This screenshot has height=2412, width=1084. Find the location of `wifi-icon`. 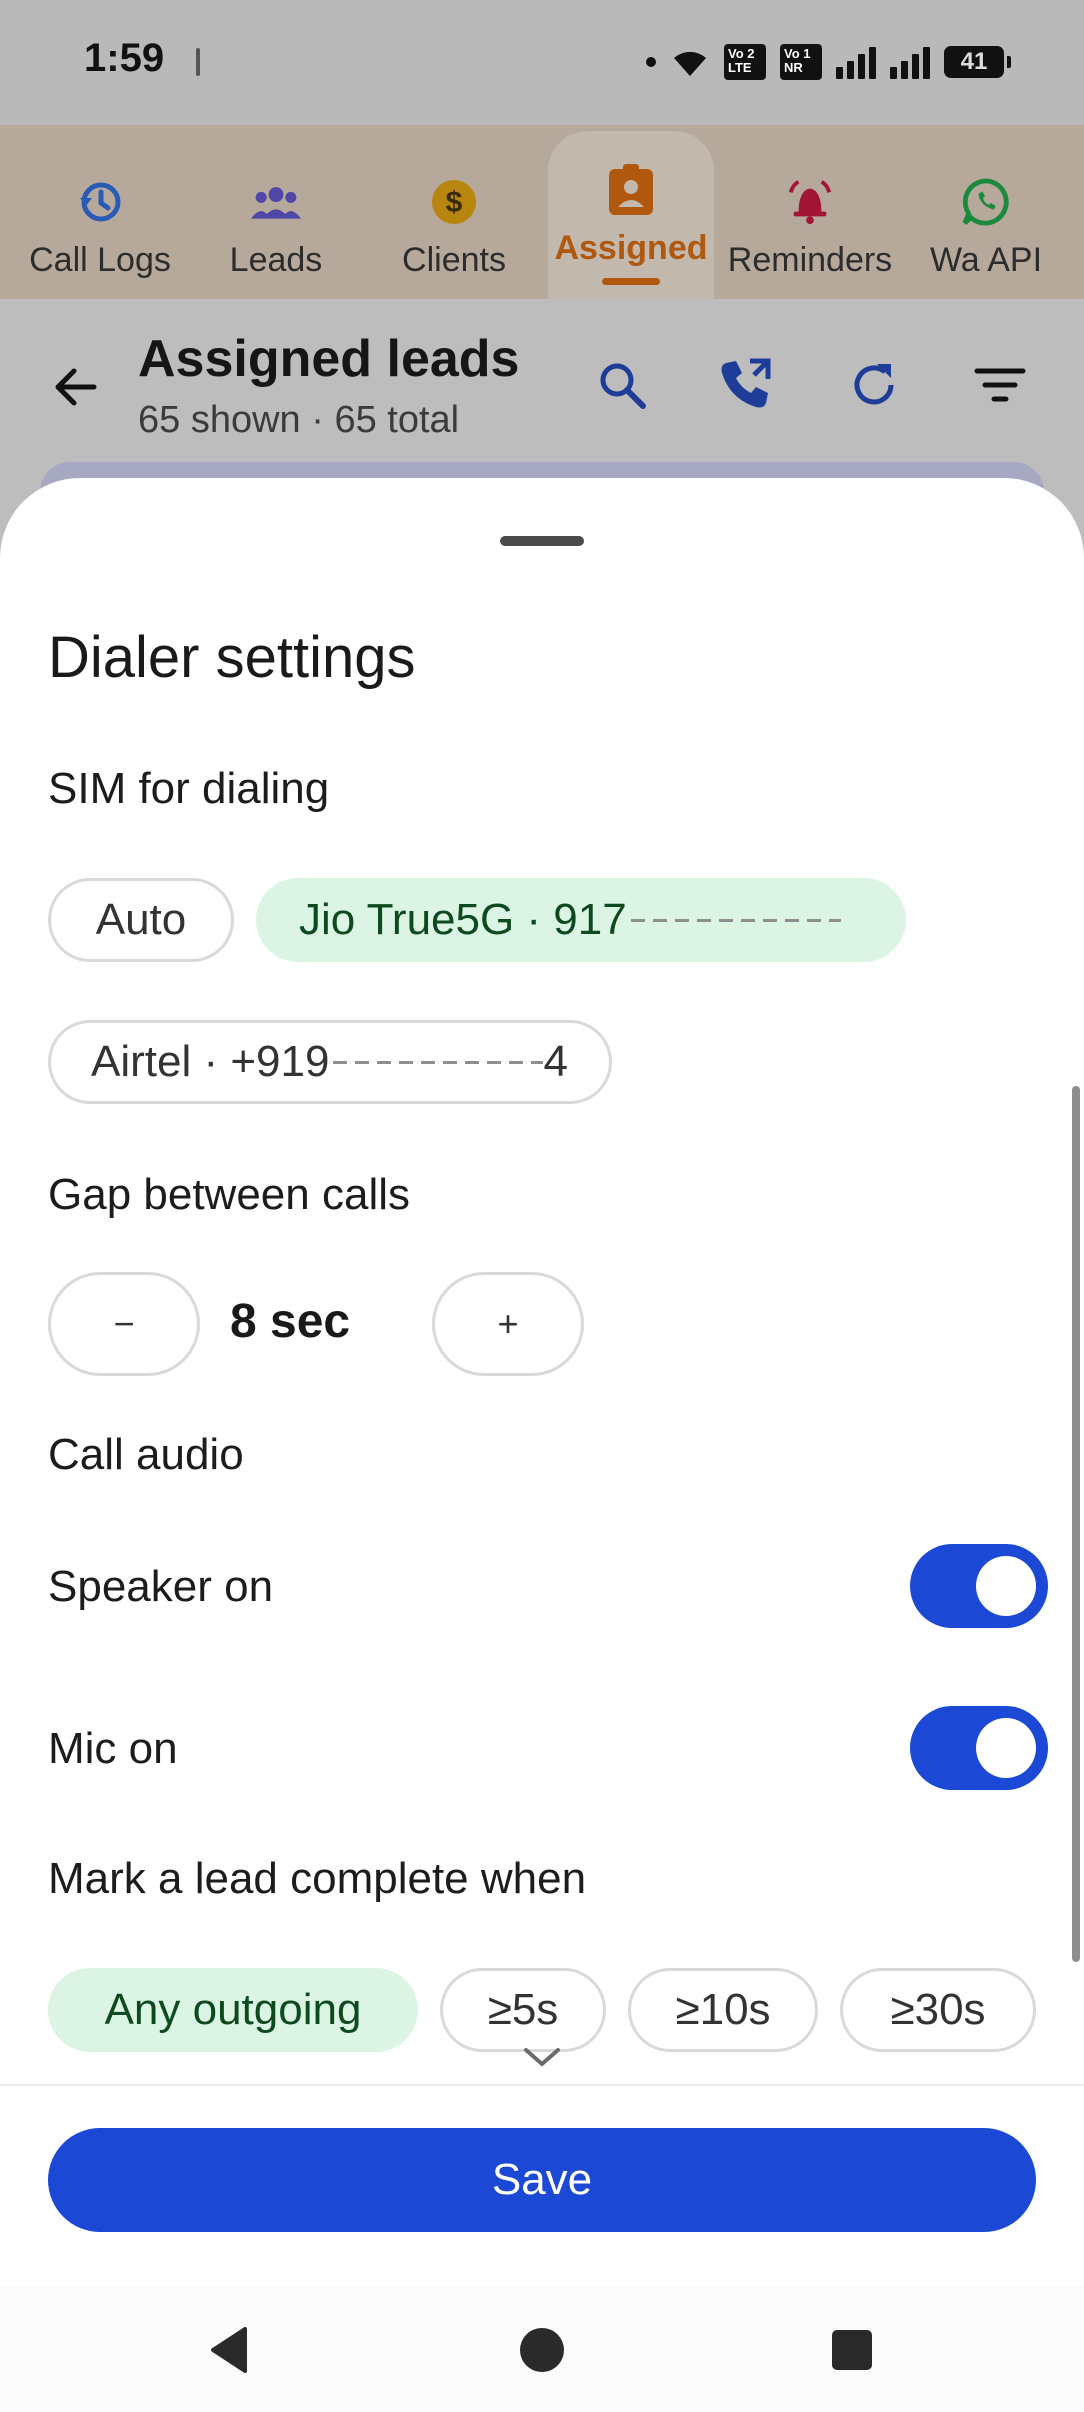

wifi-icon is located at coordinates (690, 63).